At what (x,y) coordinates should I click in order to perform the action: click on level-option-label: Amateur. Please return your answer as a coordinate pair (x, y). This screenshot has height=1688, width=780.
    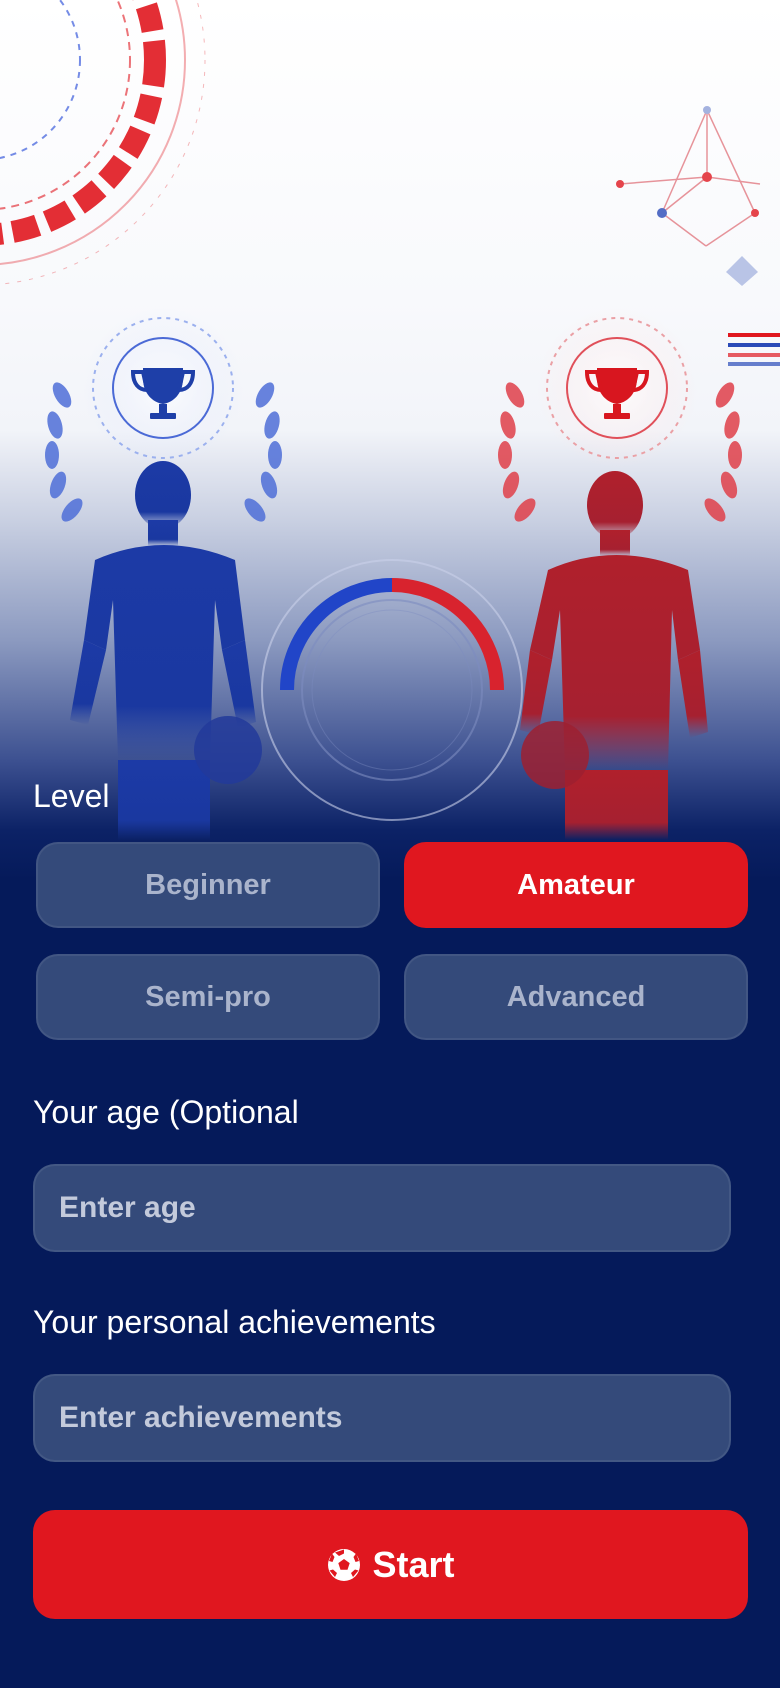
    Looking at the image, I should click on (576, 884).